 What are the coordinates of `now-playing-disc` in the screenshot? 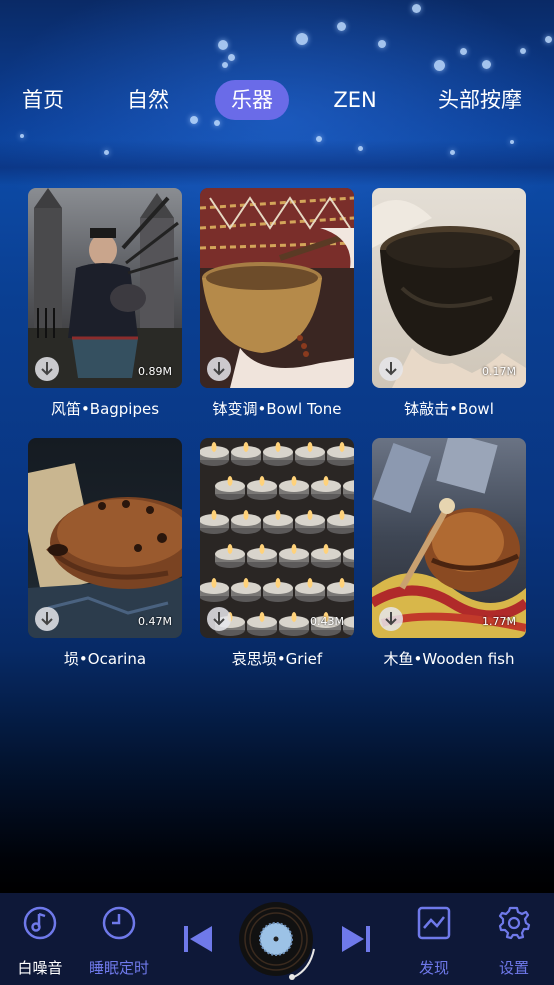 It's located at (277, 939).